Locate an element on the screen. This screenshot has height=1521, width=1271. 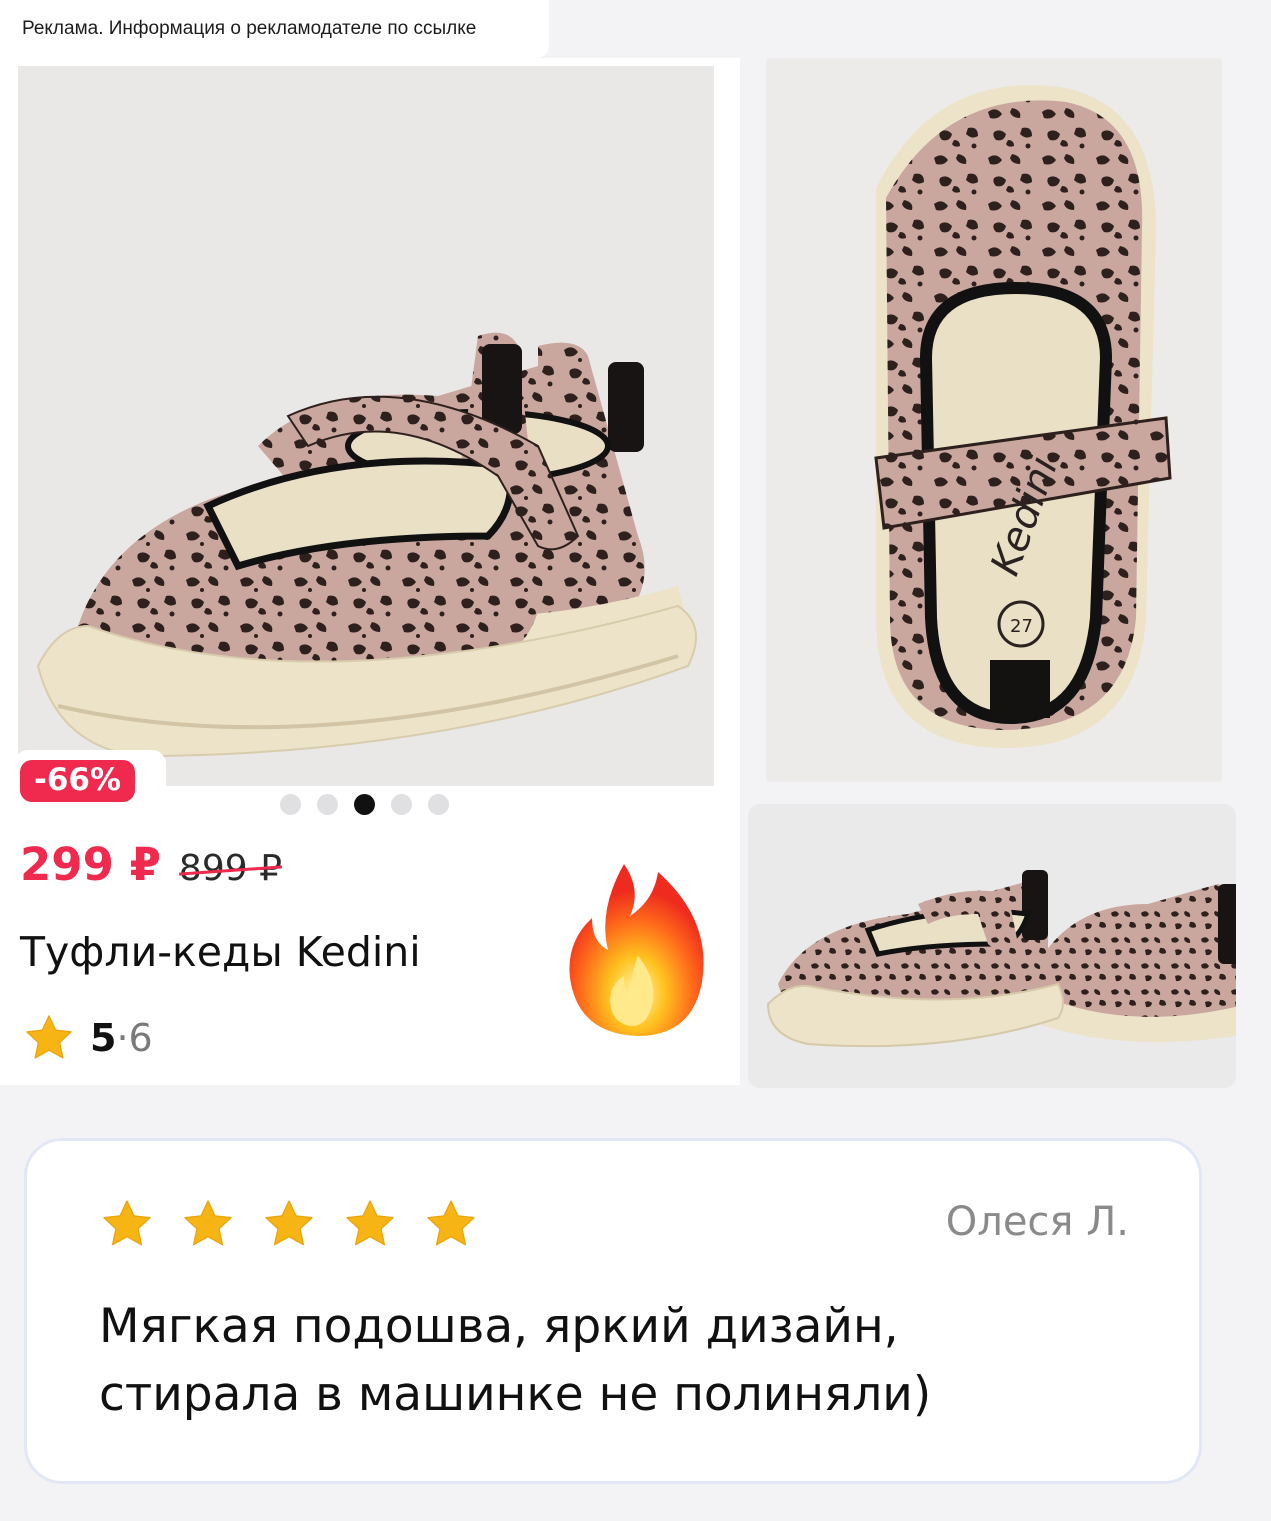
product-photo-pair is located at coordinates (992, 946).